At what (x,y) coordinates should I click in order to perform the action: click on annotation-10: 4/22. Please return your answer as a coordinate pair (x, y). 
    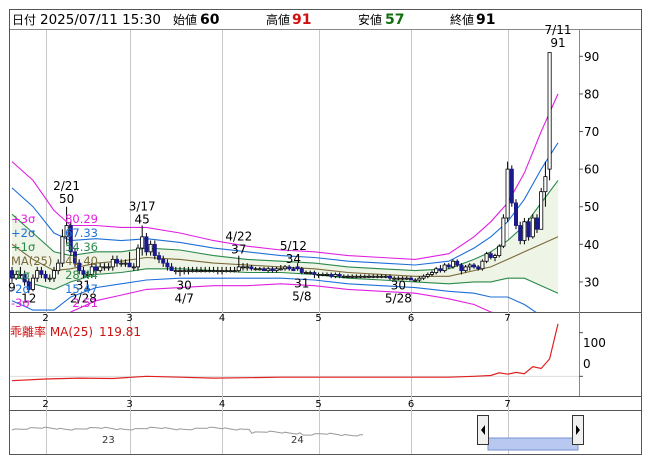
    Looking at the image, I should click on (238, 237).